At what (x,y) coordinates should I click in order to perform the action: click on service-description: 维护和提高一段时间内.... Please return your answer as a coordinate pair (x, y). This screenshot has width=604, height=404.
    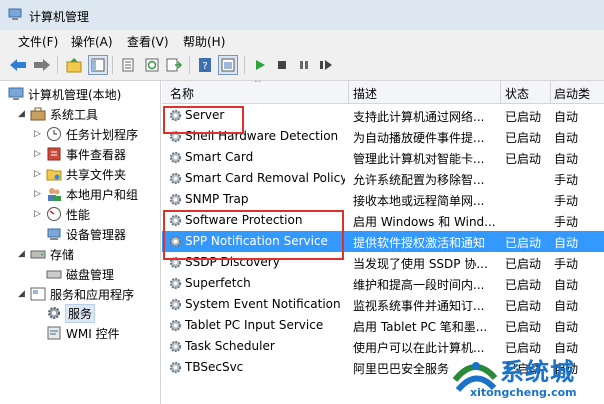
    Looking at the image, I should click on (419, 285).